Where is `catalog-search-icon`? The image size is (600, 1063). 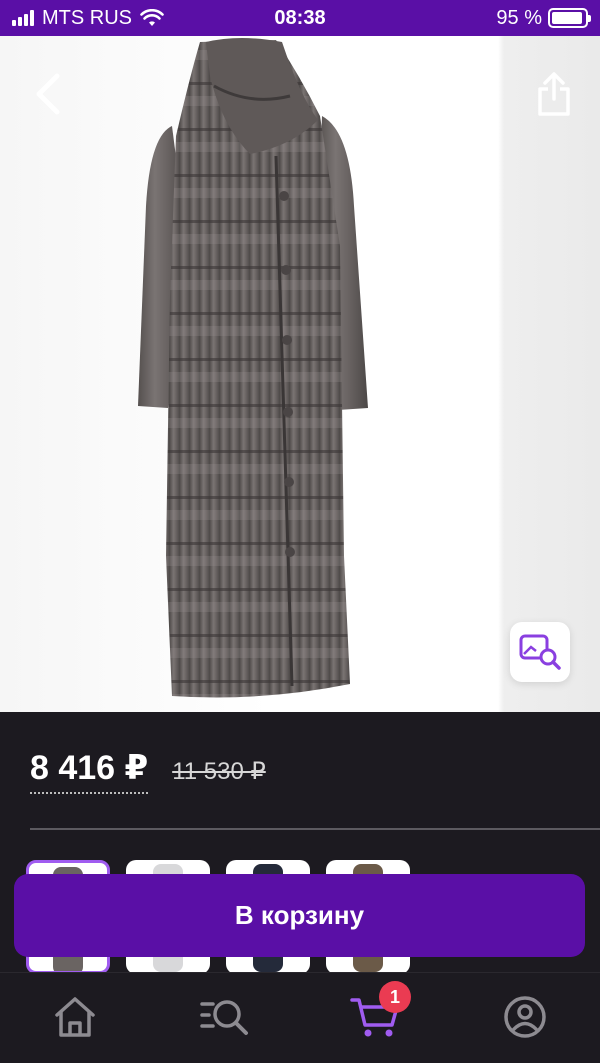
catalog-search-icon is located at coordinates (224, 1017).